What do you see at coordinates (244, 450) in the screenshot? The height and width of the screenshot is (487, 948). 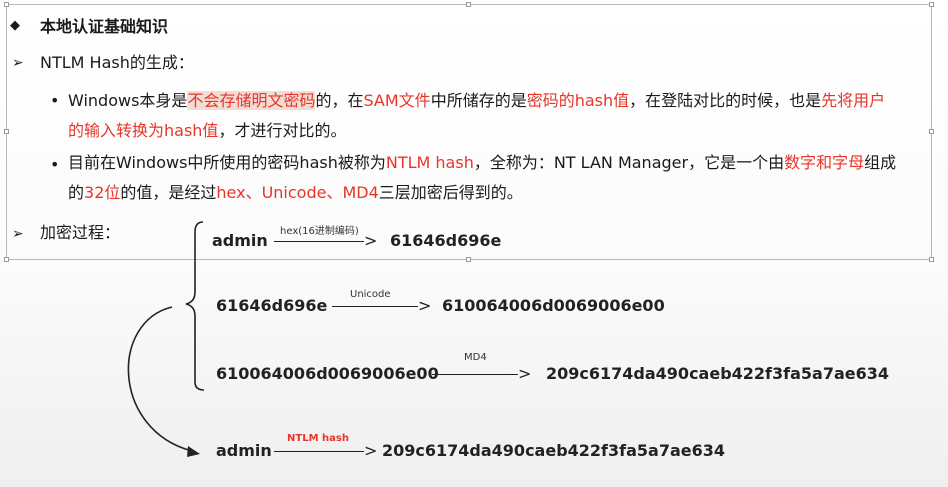 I see `result-input: admin` at bounding box center [244, 450].